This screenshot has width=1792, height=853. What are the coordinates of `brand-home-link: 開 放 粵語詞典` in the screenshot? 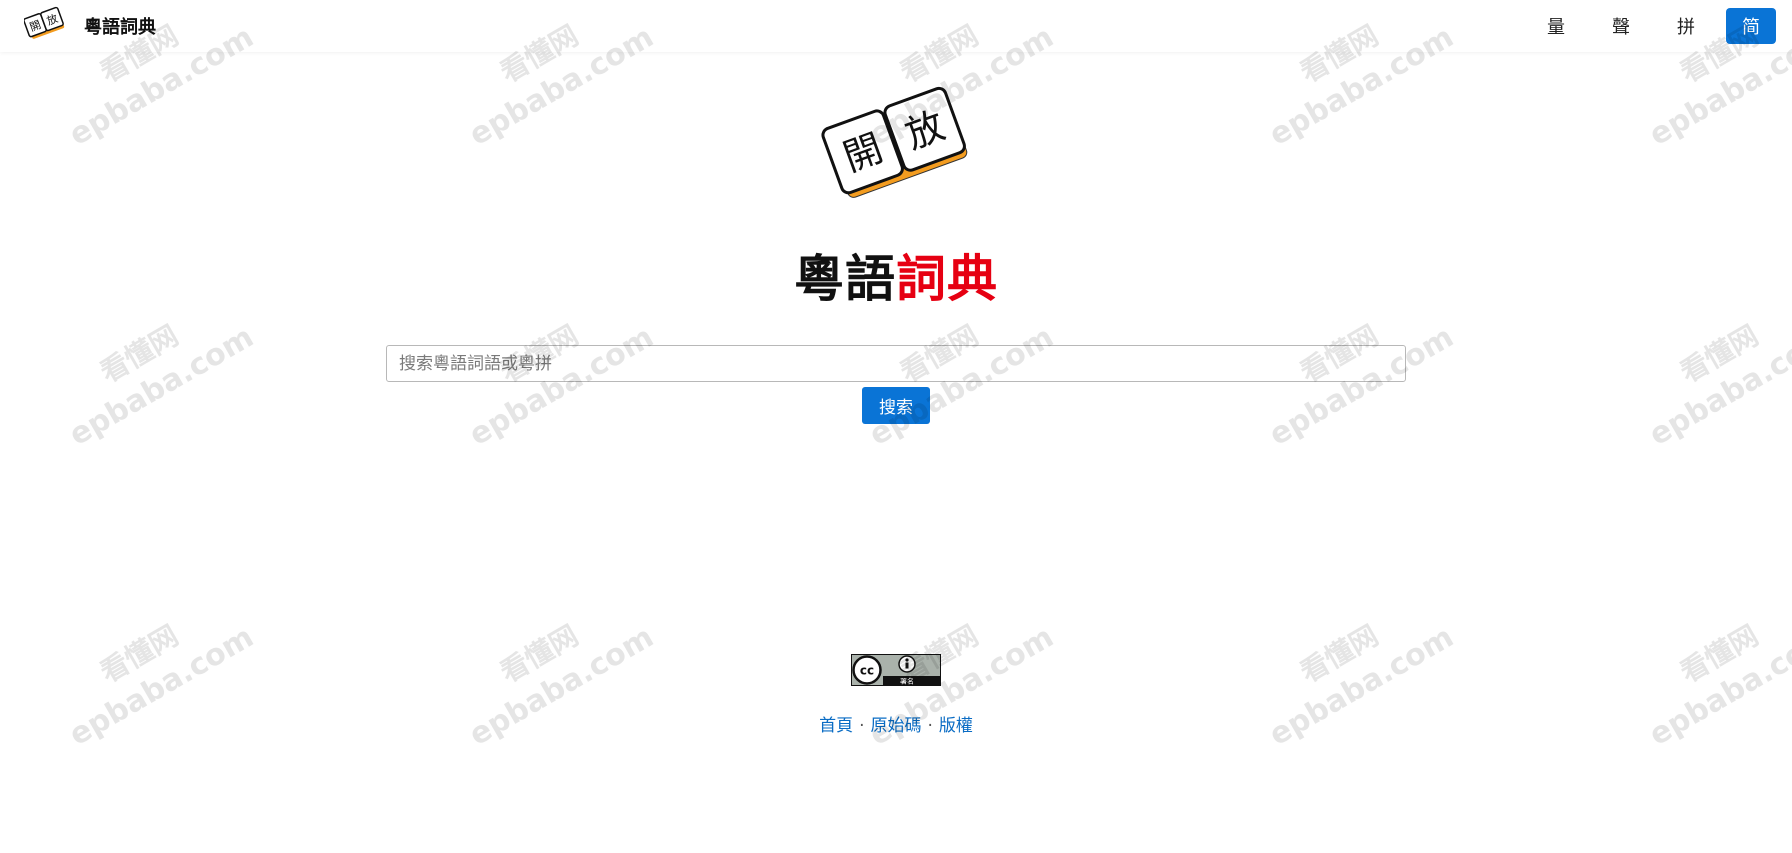 It's located at (90, 26).